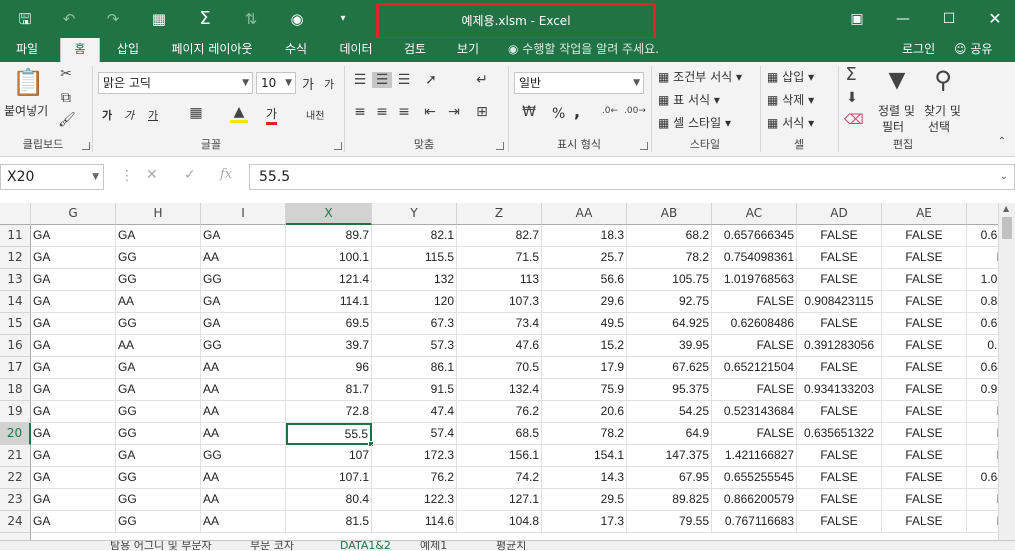 The height and width of the screenshot is (551, 1015). Describe the element at coordinates (1006, 376) in the screenshot. I see `vertical-scrollbar: ▲` at that location.